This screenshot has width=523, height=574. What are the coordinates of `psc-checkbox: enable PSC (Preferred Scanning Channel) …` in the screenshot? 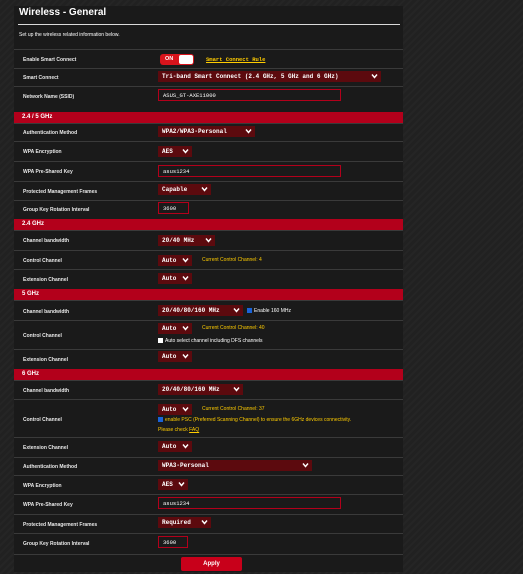 It's located at (254, 420).